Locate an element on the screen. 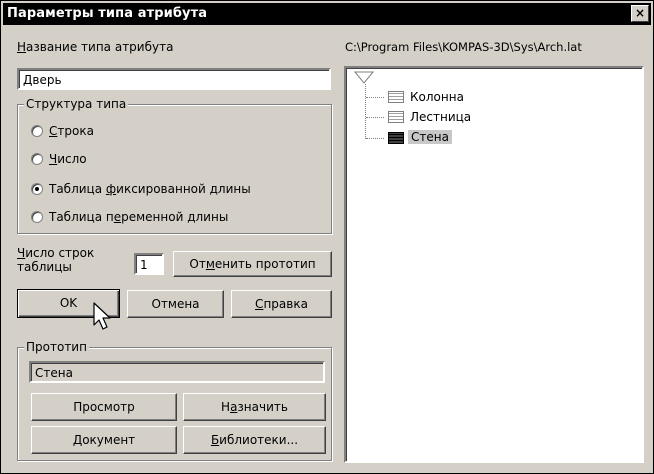 The image size is (654, 474). radio-string is located at coordinates (37, 131).